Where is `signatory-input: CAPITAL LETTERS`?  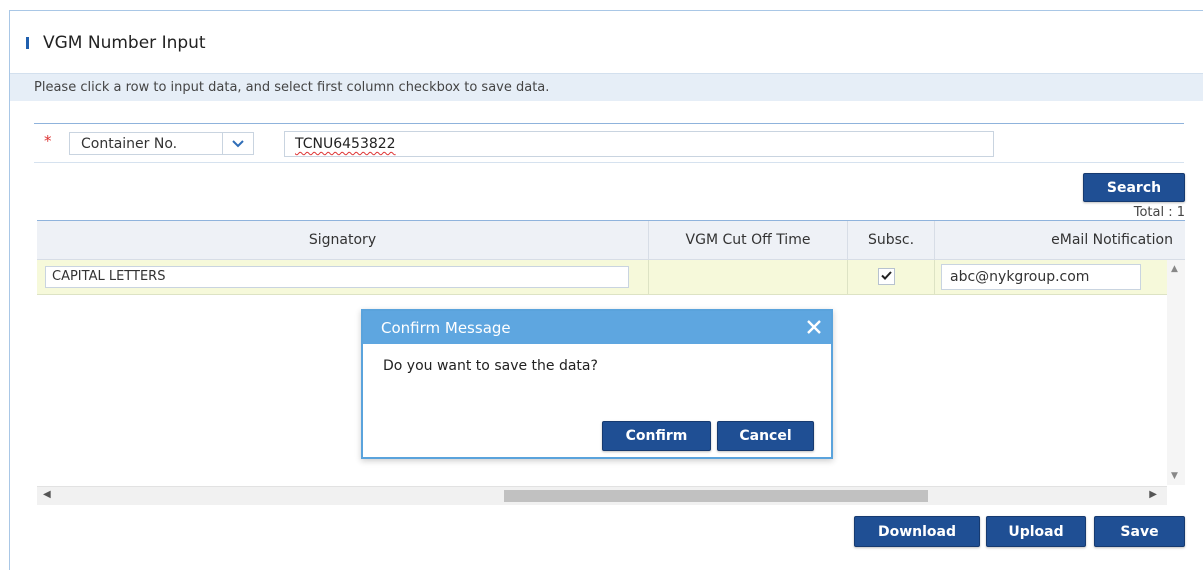
signatory-input: CAPITAL LETTERS is located at coordinates (337, 277).